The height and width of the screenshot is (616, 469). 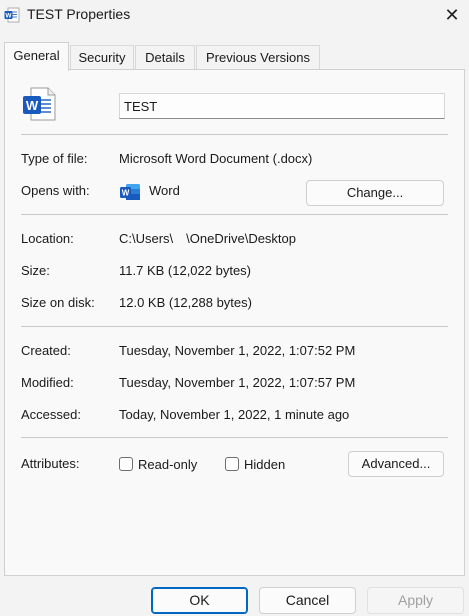 What do you see at coordinates (51, 414) in the screenshot?
I see `accessed-label: Accessed:` at bounding box center [51, 414].